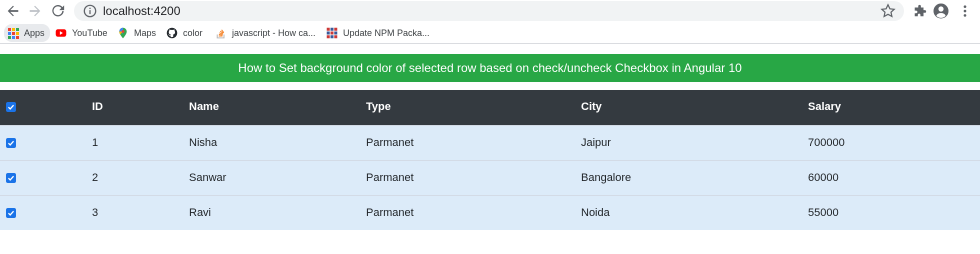 The height and width of the screenshot is (254, 980). I want to click on header-id: ID, so click(140, 107).